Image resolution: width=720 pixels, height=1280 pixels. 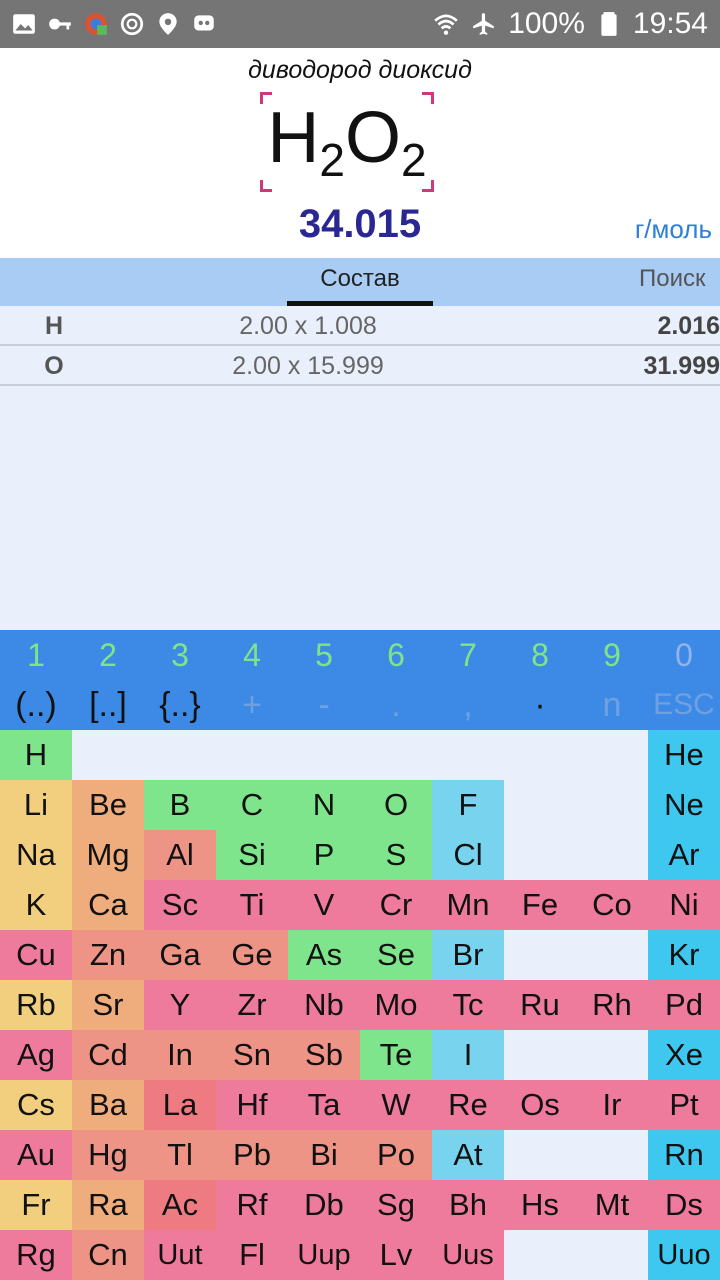 I want to click on element-mg: Mg, so click(x=108, y=855).